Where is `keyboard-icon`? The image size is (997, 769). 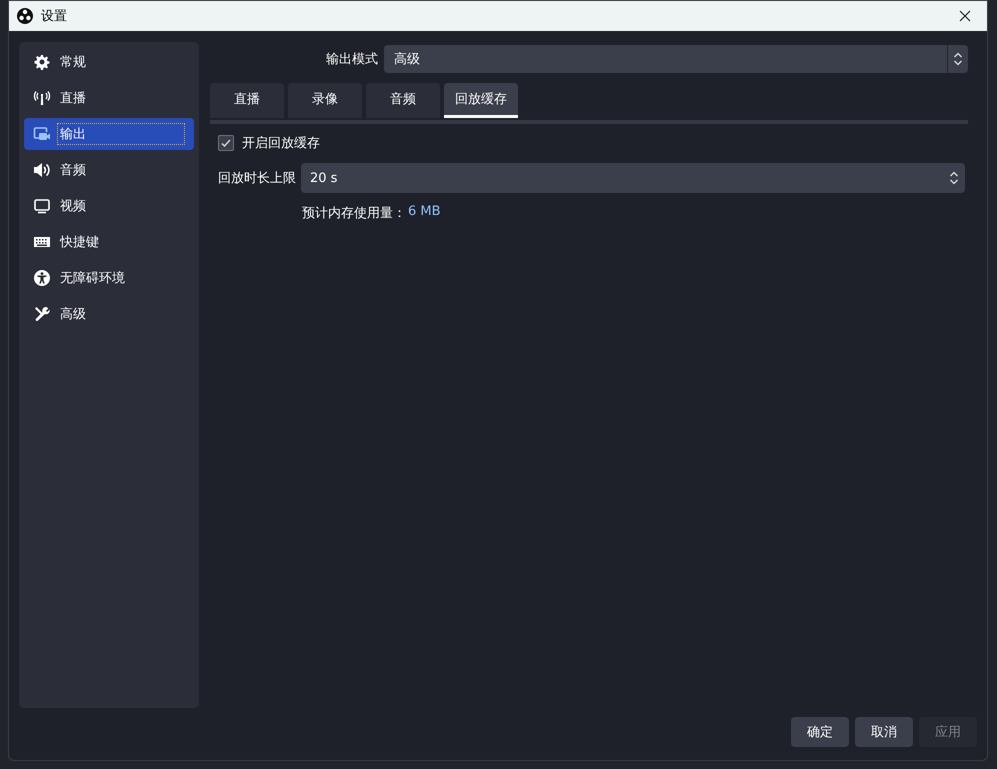 keyboard-icon is located at coordinates (42, 242).